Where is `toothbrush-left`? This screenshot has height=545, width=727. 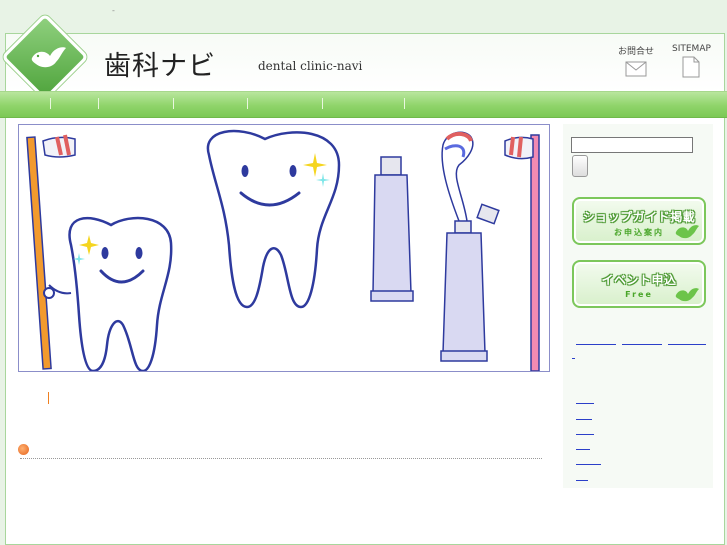 toothbrush-left is located at coordinates (51, 252).